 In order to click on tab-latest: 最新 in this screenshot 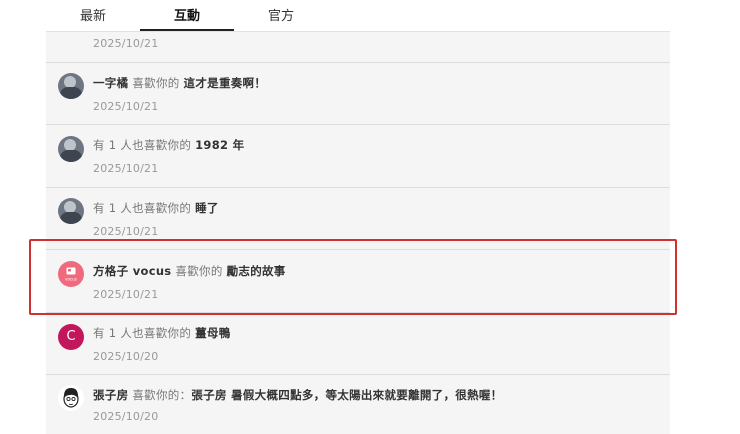, I will do `click(93, 15)`.